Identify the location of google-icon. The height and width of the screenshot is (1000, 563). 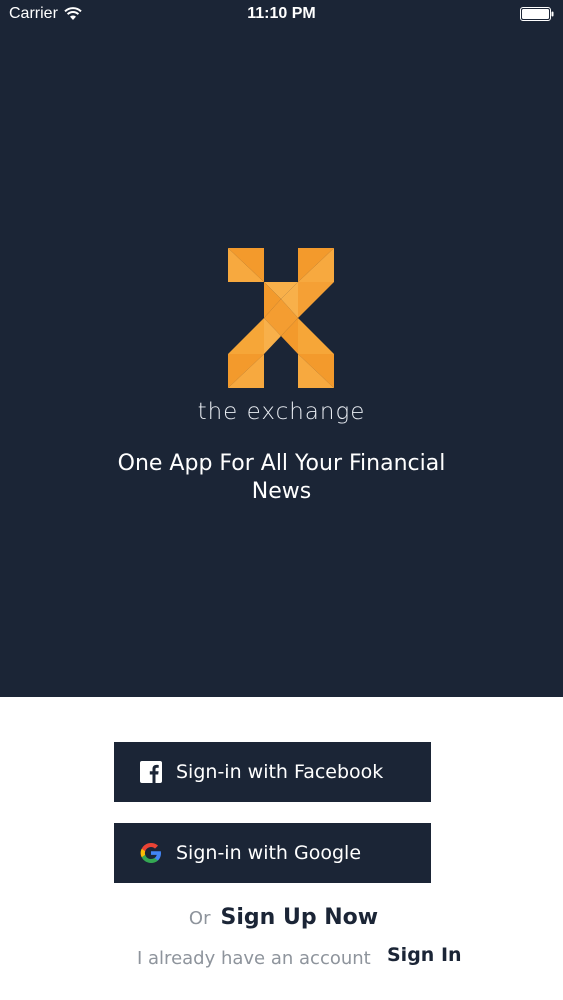
(150, 853).